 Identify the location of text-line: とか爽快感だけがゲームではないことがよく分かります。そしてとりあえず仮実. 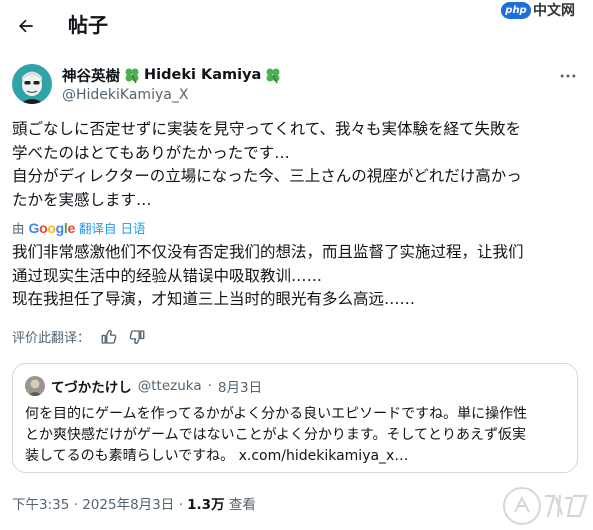
(276, 435).